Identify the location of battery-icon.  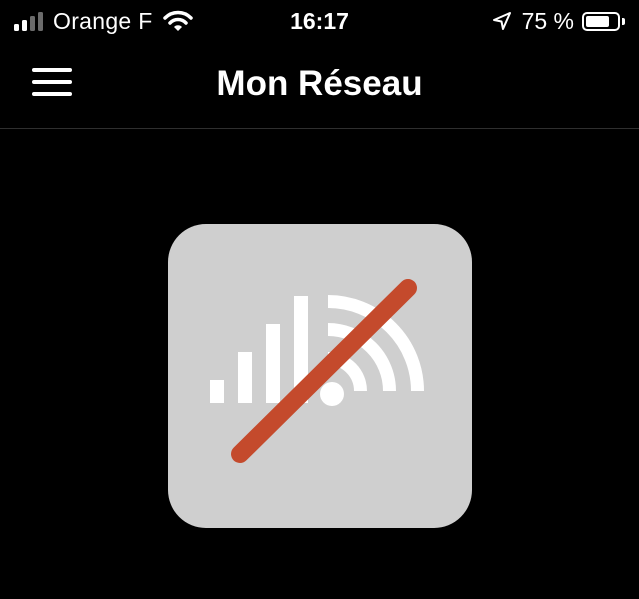
(601, 21).